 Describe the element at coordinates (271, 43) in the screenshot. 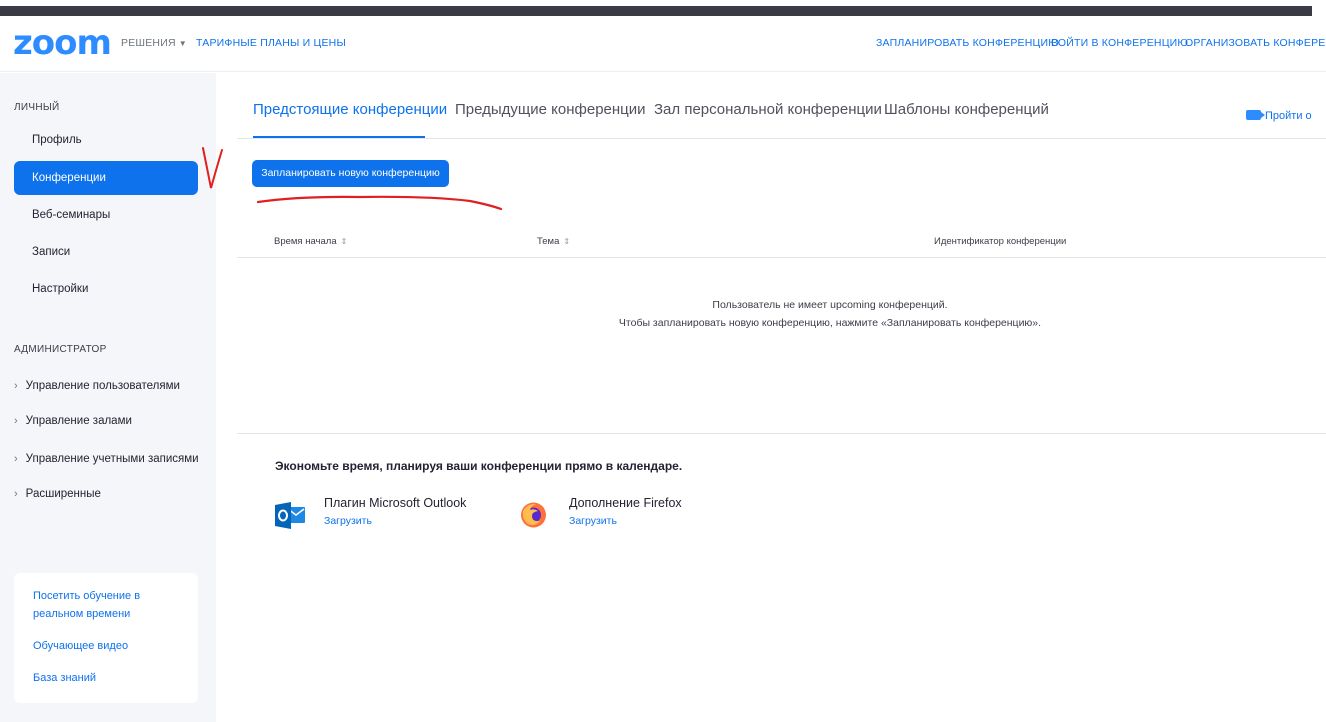

I see `nav-pricing: ТАРИФНЫЕ ПЛАНЫ И ЦЕНЫ` at that location.